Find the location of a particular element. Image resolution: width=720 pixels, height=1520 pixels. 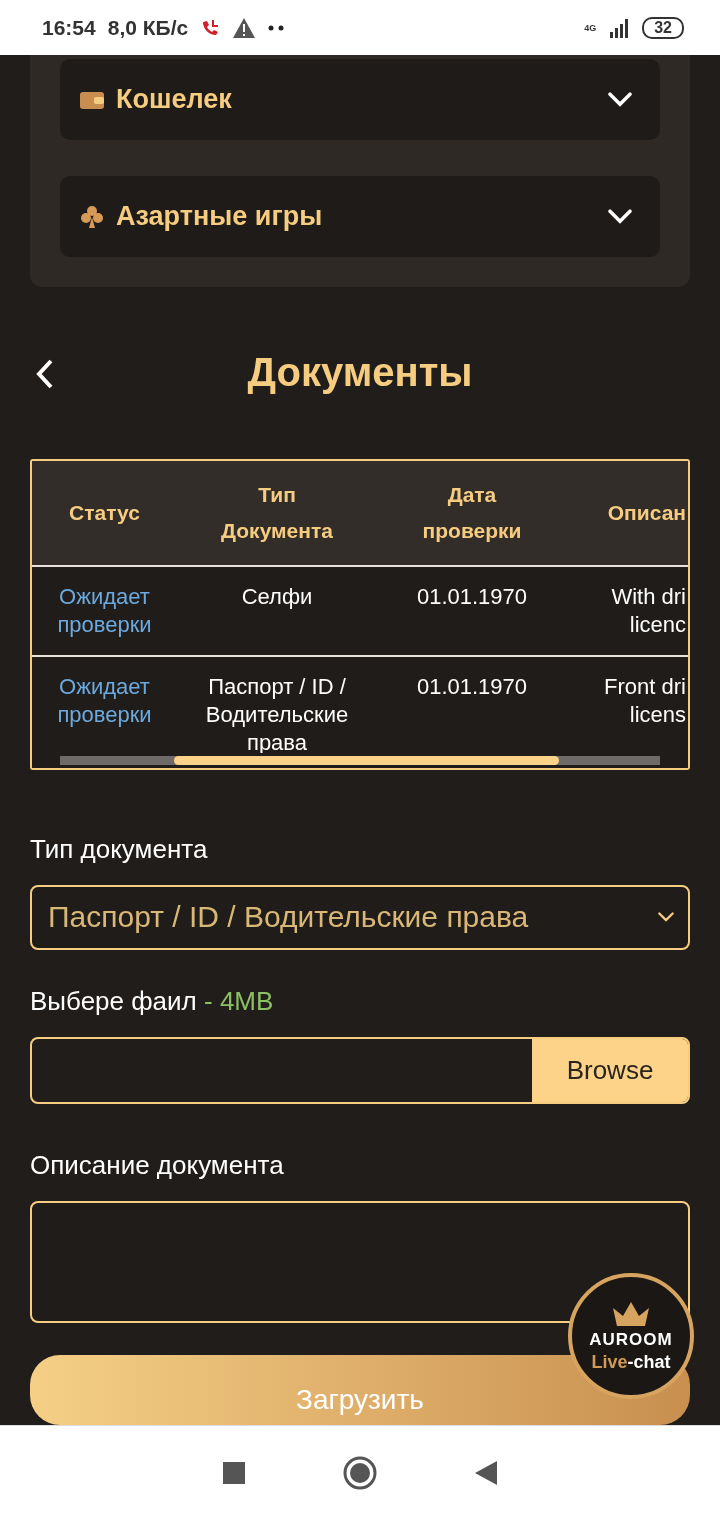

signal-icon is located at coordinates (619, 27).